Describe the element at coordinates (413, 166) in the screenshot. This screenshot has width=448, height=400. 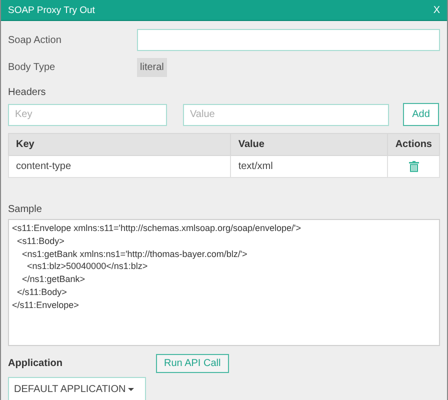
I see `trash-icon` at that location.